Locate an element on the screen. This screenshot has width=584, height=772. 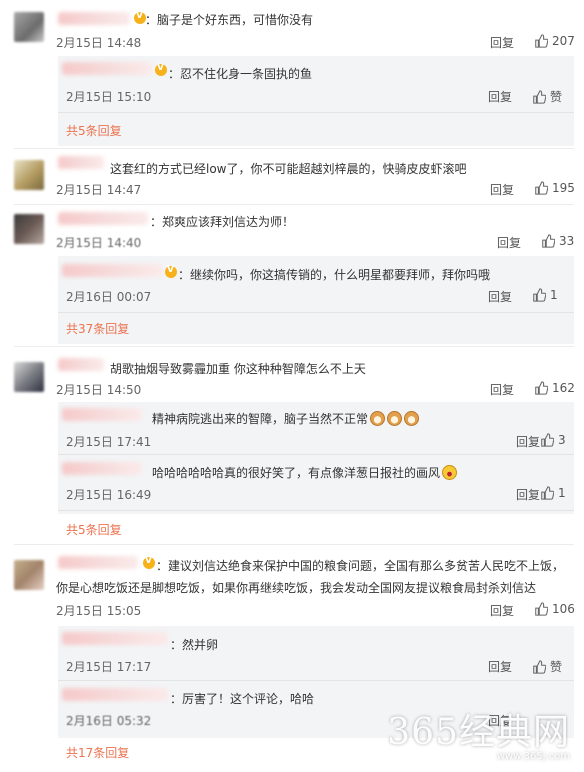
reply-text: ：厉害了！这个评论，哈哈 is located at coordinates (242, 699).